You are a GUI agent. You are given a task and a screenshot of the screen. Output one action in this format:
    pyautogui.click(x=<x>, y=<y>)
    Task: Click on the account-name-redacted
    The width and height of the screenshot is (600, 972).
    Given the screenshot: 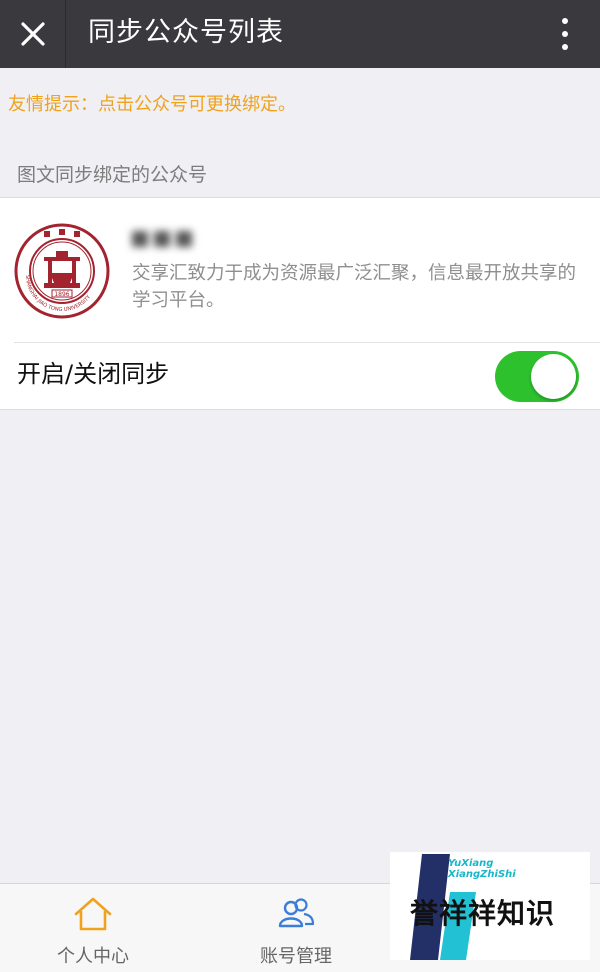 What is the action you would take?
    pyautogui.click(x=177, y=239)
    